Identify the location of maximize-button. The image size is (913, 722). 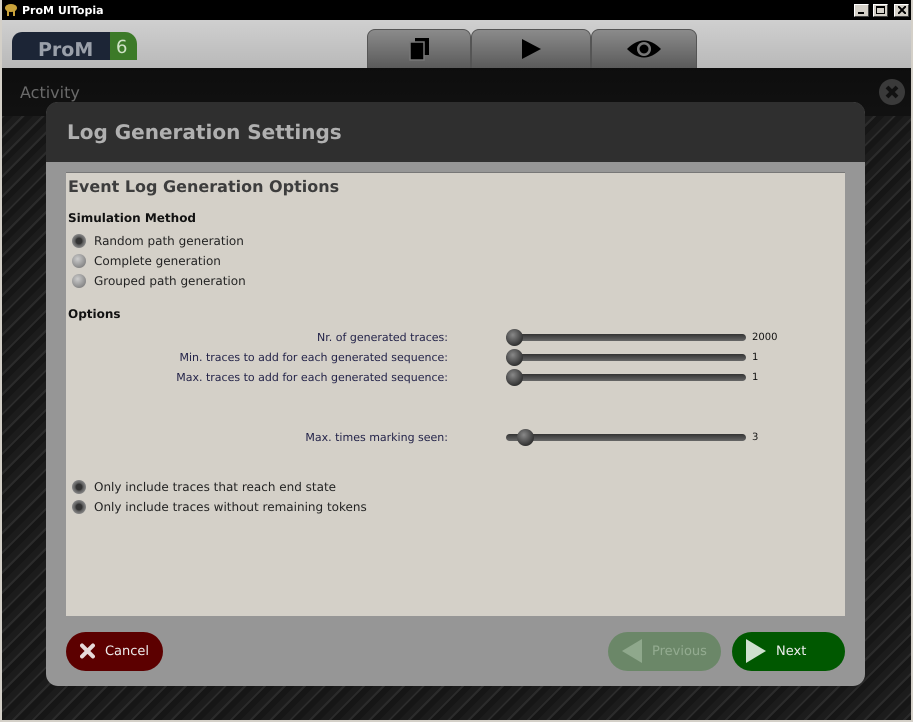
(880, 10).